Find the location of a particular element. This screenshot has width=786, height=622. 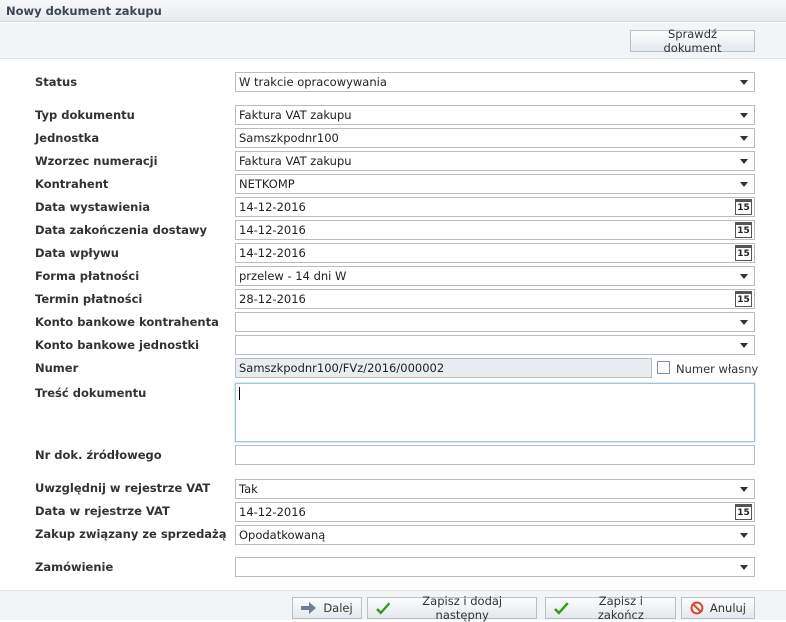

unit-label: Jednostka is located at coordinates (67, 138).